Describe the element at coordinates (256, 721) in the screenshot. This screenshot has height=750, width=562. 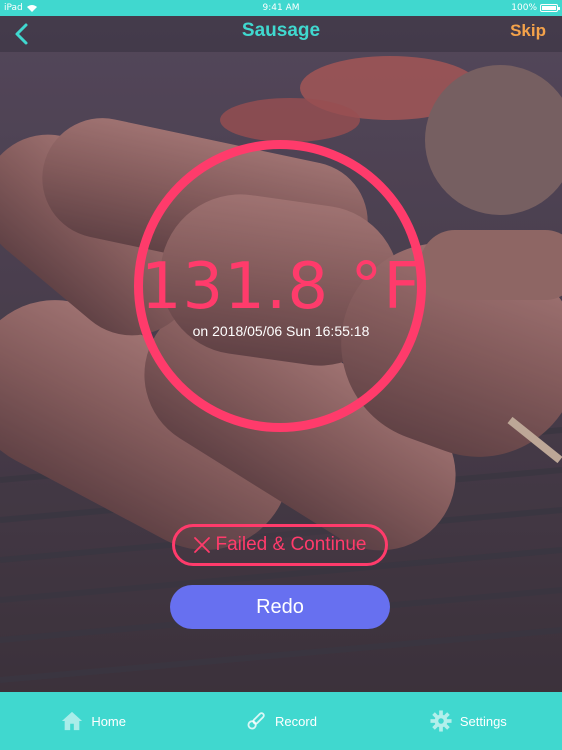
I see `thermometer-icon` at that location.